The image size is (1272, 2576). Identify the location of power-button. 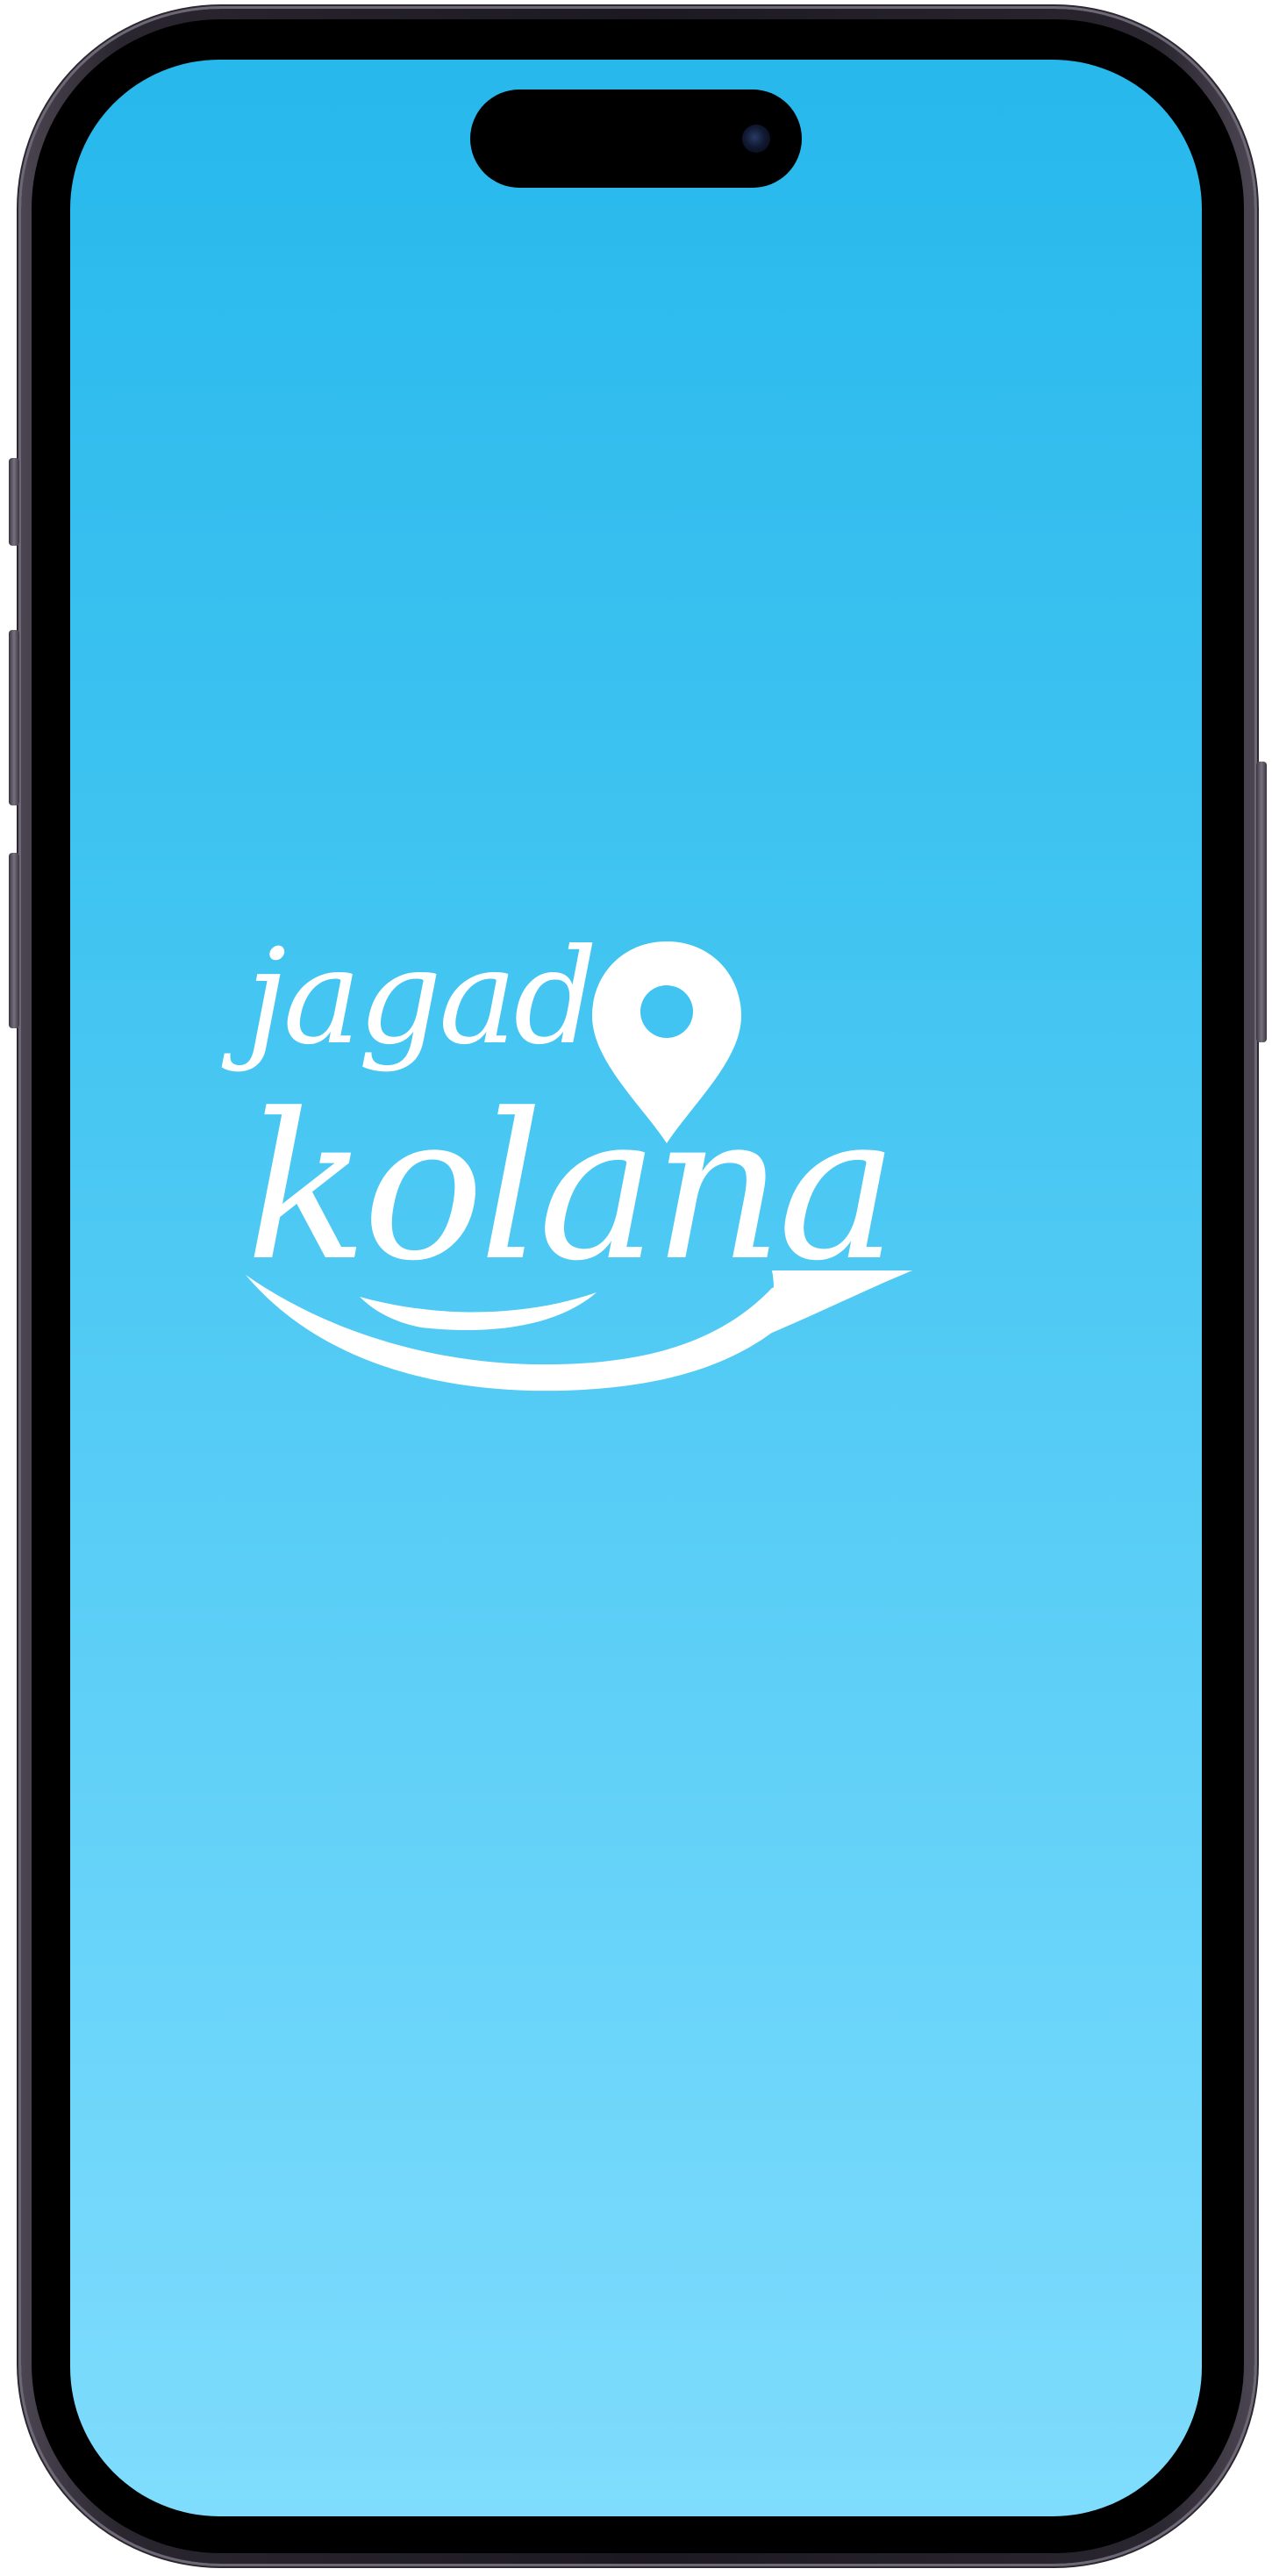
(1261, 902).